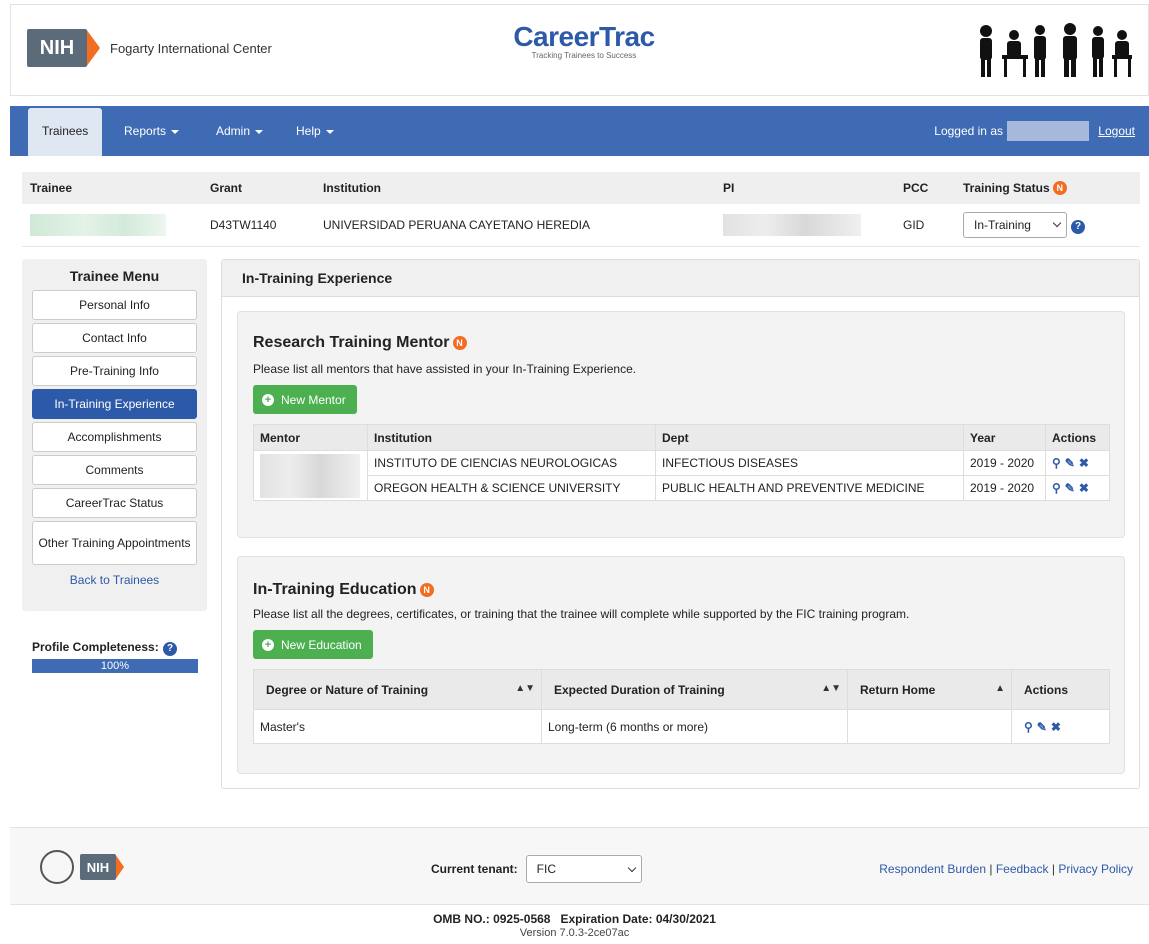 Image resolution: width=1149 pixels, height=944 pixels. I want to click on mentor-title-text: Research Training Mentor, so click(351, 342).